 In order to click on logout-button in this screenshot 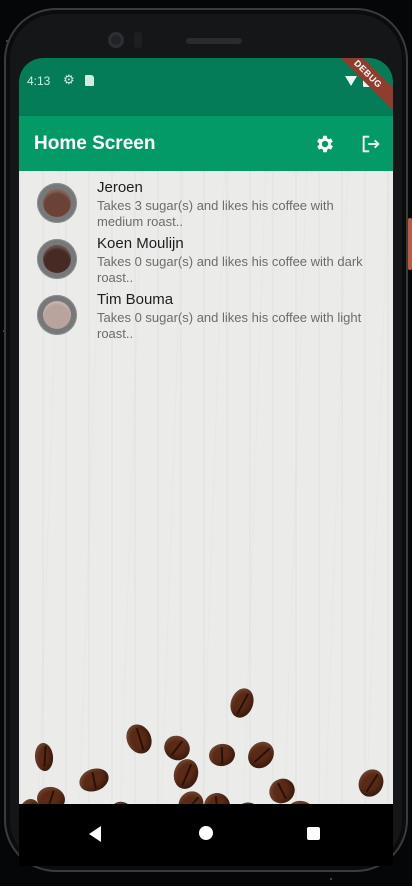, I will do `click(371, 144)`.